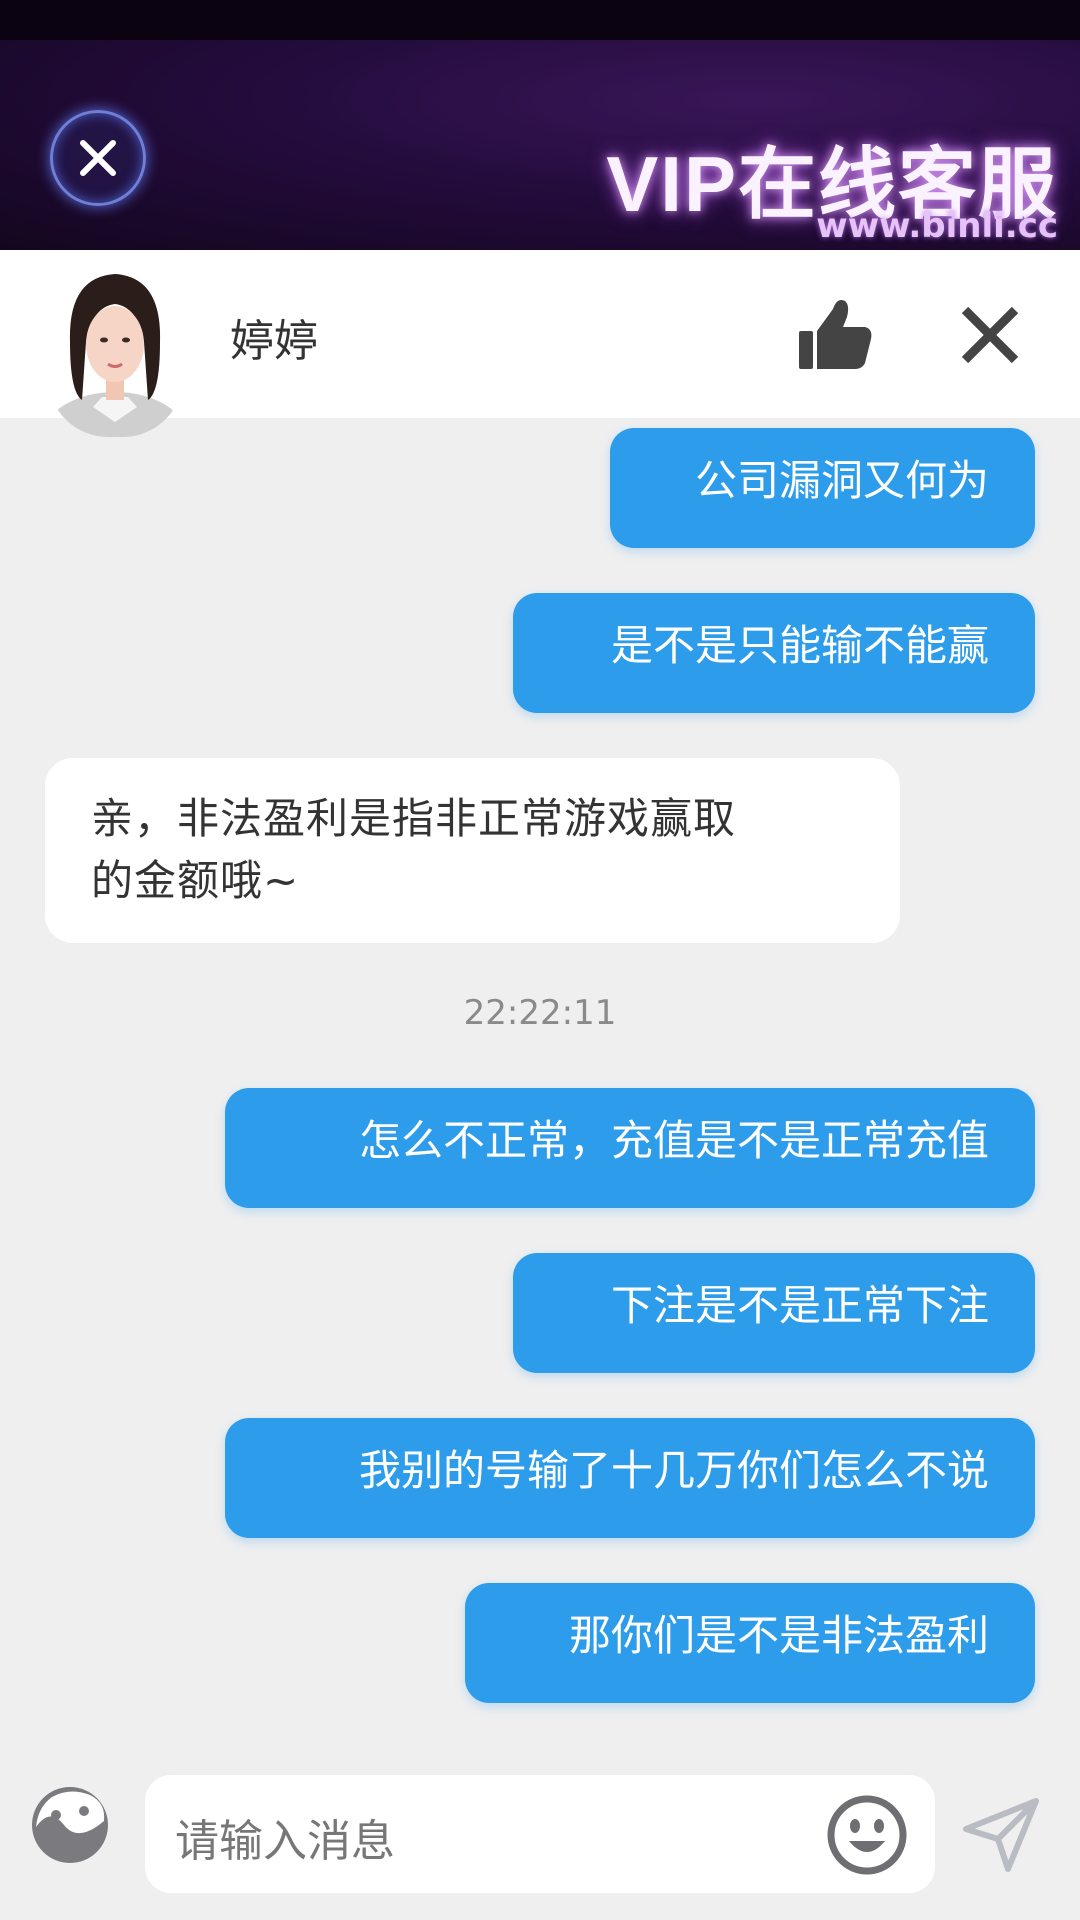 This screenshot has height=1920, width=1080. What do you see at coordinates (630, 1478) in the screenshot?
I see `message-outgoing: 我别的号输了十几万你们怎么不说` at bounding box center [630, 1478].